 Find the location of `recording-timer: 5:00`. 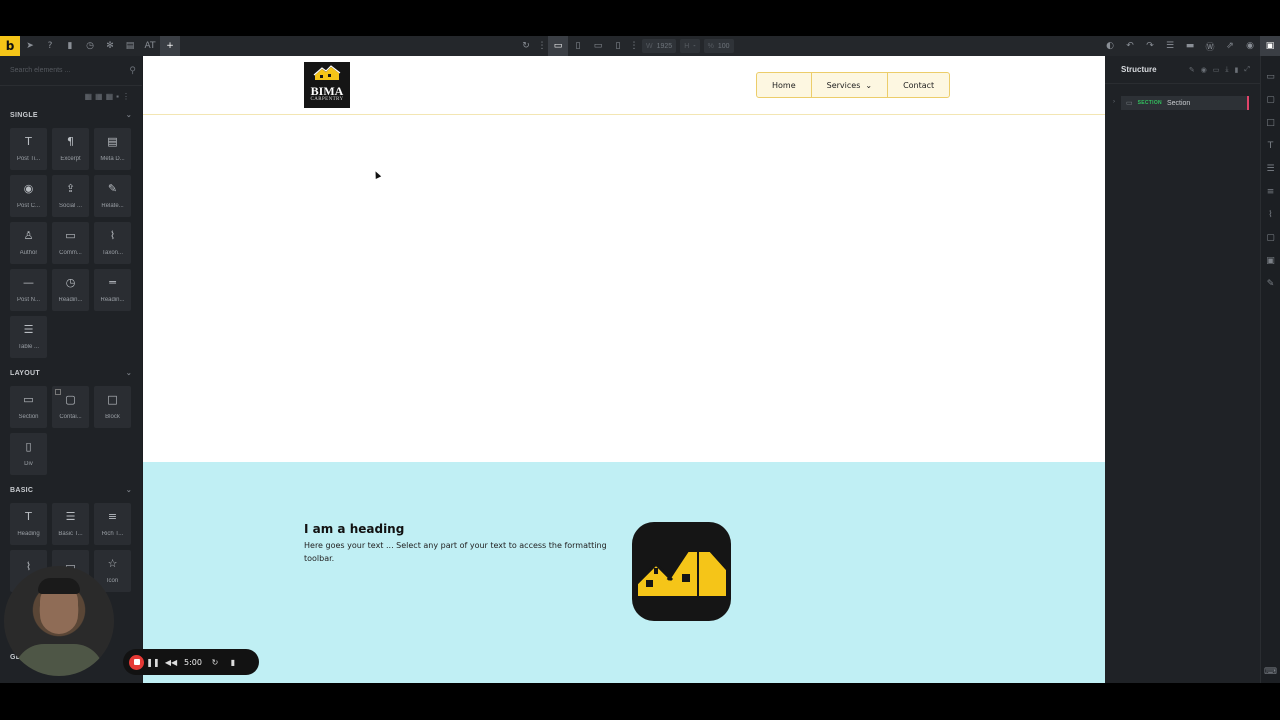

recording-timer: 5:00 is located at coordinates (193, 662).